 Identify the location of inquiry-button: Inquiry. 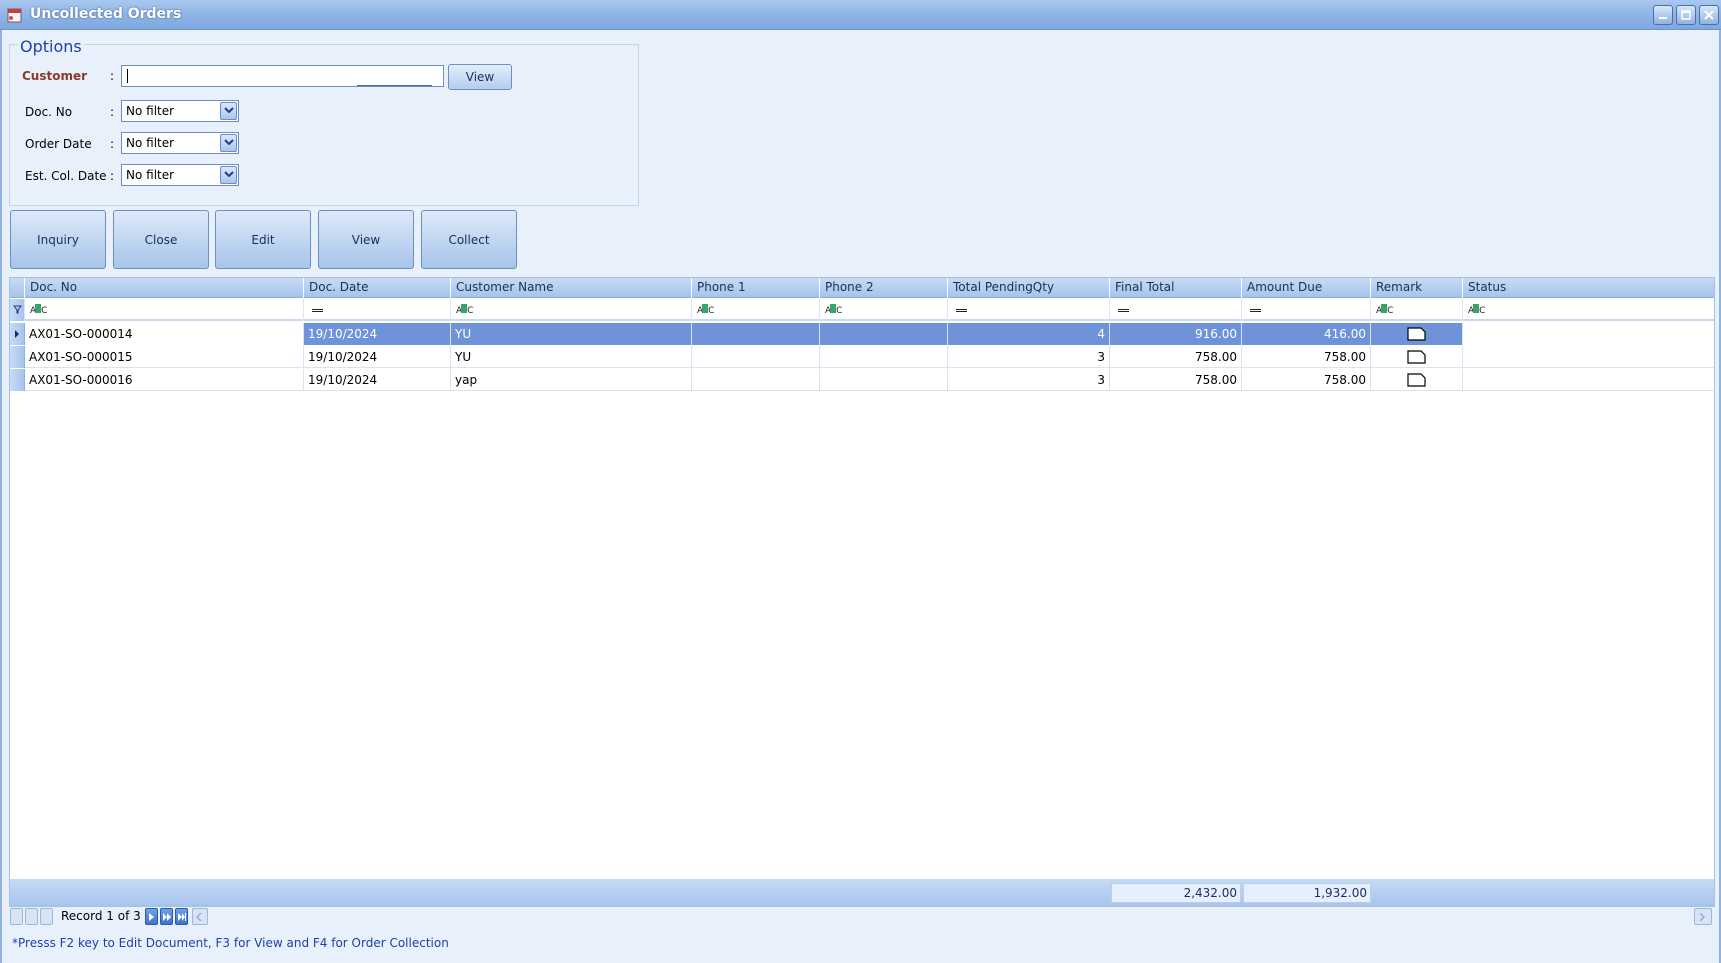
(58, 239).